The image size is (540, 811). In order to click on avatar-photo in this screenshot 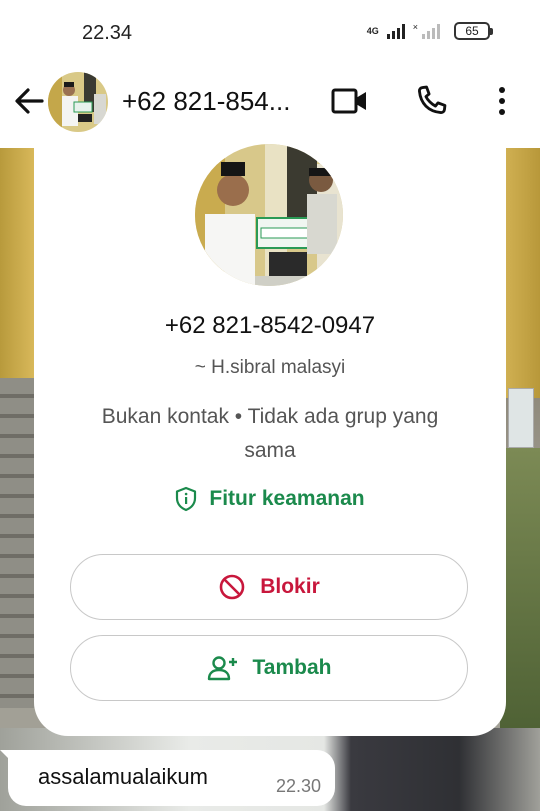, I will do `click(78, 102)`.